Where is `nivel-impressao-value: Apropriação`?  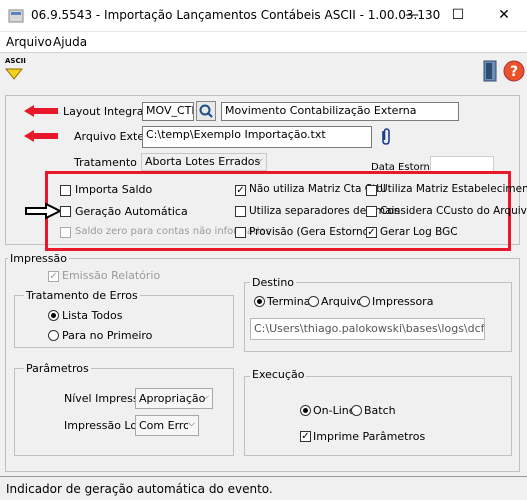 nivel-impressao-value: Apropriação is located at coordinates (172, 398).